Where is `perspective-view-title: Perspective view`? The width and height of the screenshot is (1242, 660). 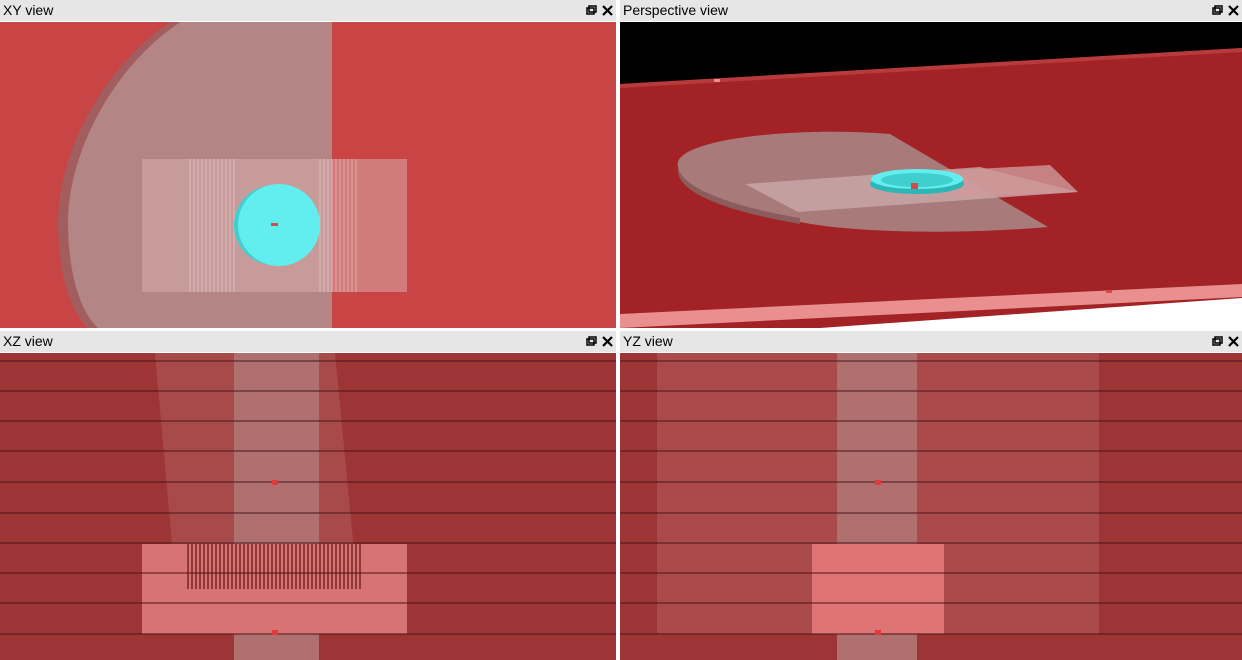
perspective-view-title: Perspective view is located at coordinates (676, 10).